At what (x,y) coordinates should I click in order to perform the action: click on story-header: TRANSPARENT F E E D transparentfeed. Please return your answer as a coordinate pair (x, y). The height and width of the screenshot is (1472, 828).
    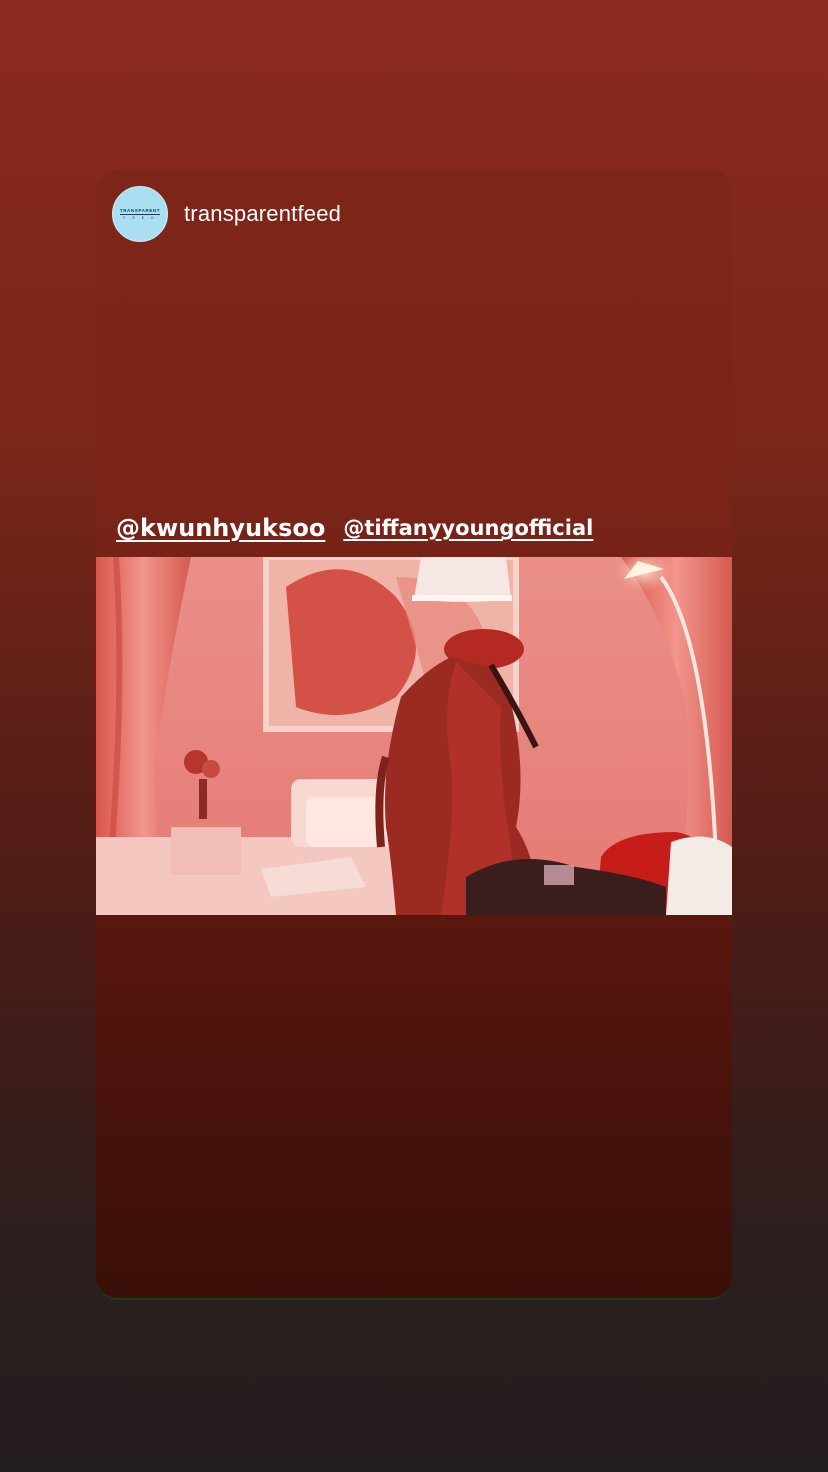
    Looking at the image, I should click on (226, 214).